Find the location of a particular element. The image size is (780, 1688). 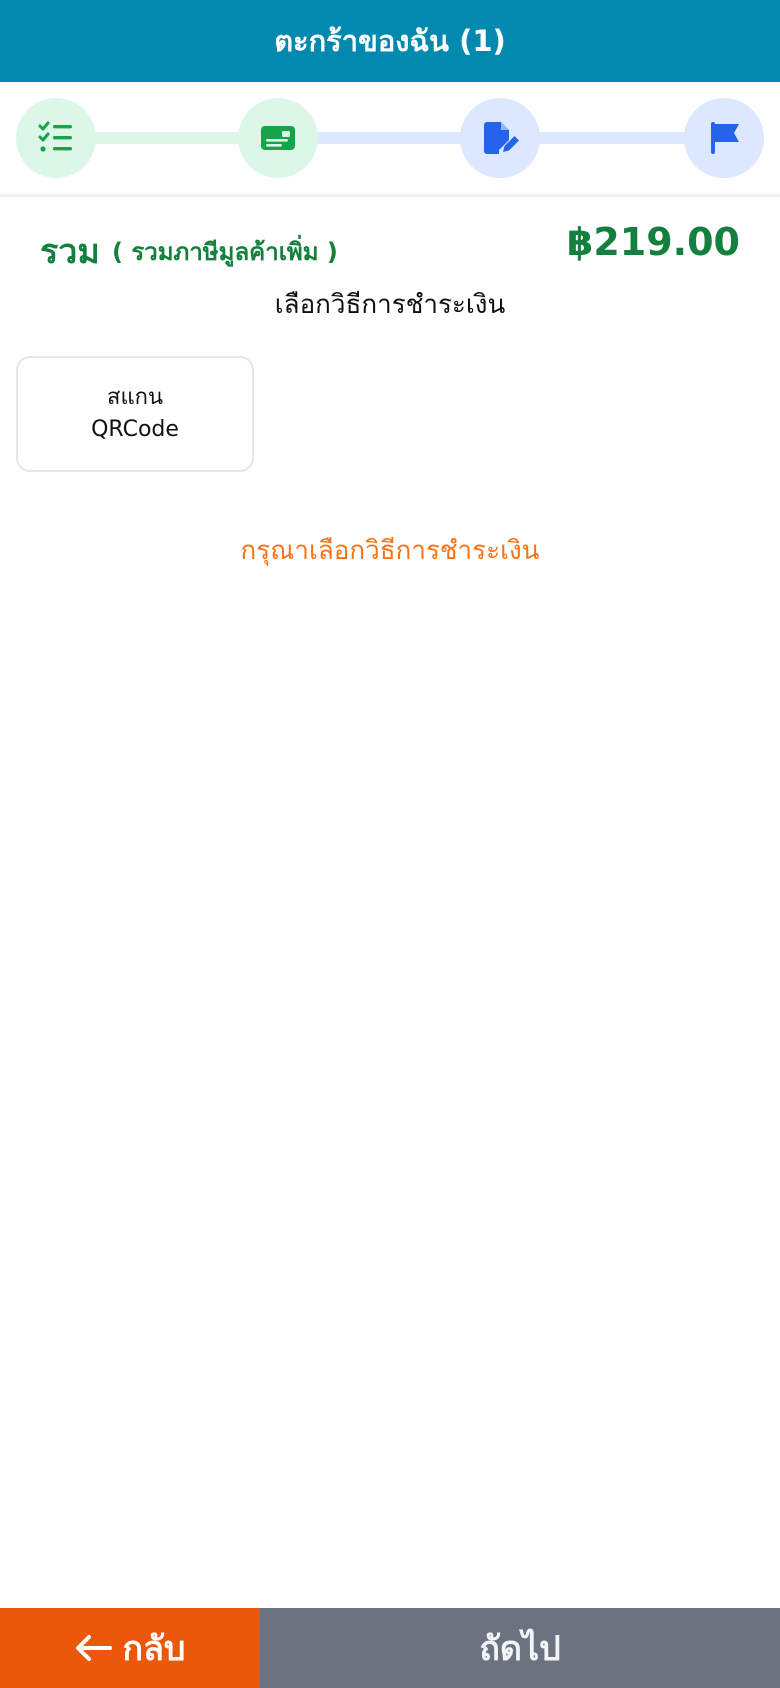

flag-icon is located at coordinates (725, 138).